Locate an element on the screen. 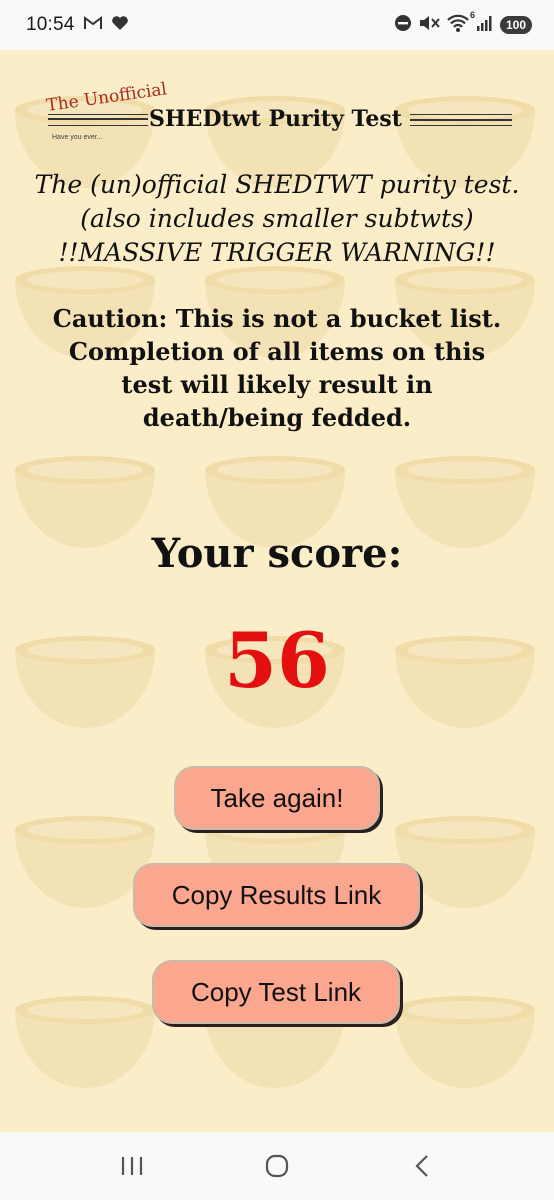  logo-strikethrough is located at coordinates (98, 119).